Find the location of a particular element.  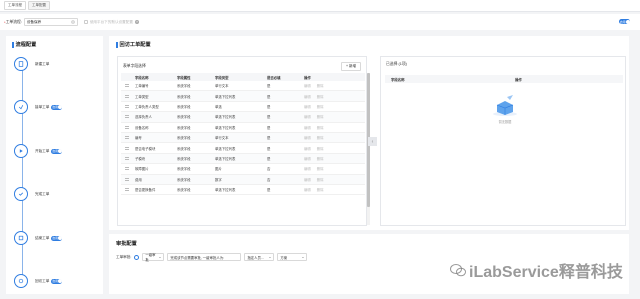

table-row: 工单负责人类型 系统字段 单选 是 编辑 删除 is located at coordinates (243, 107).